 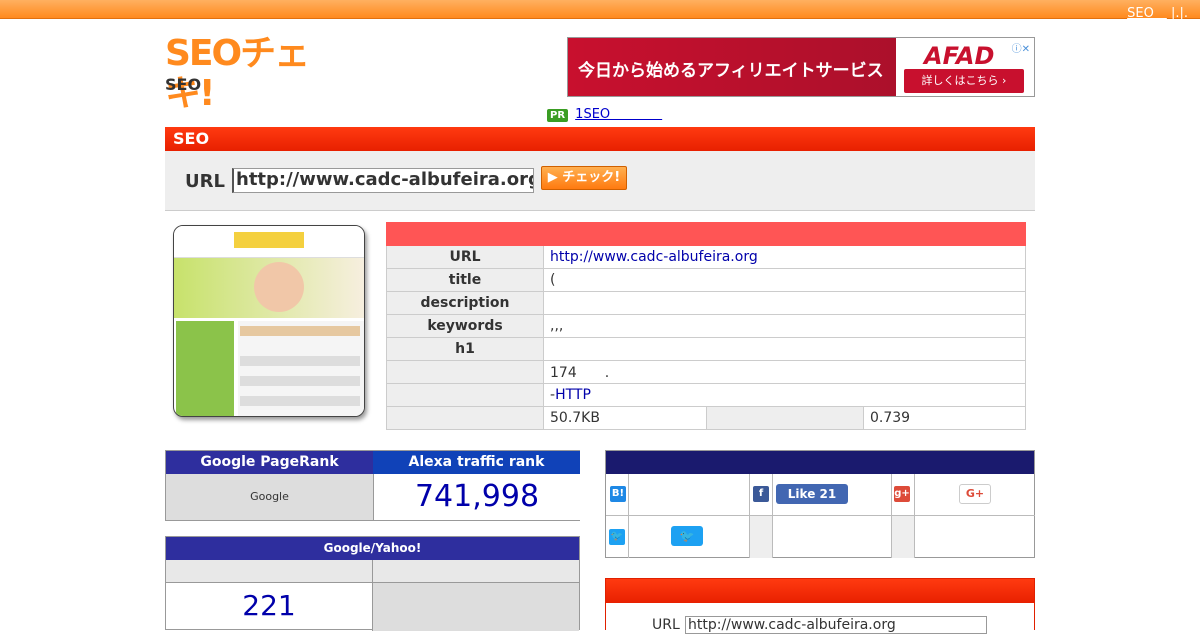 I want to click on hatena-count-cell, so click(x=689, y=495).